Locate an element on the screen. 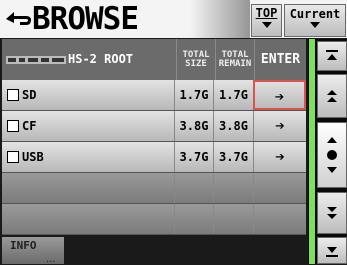 This screenshot has width=347, height=265. double-up-arrow-icon is located at coordinates (332, 96).